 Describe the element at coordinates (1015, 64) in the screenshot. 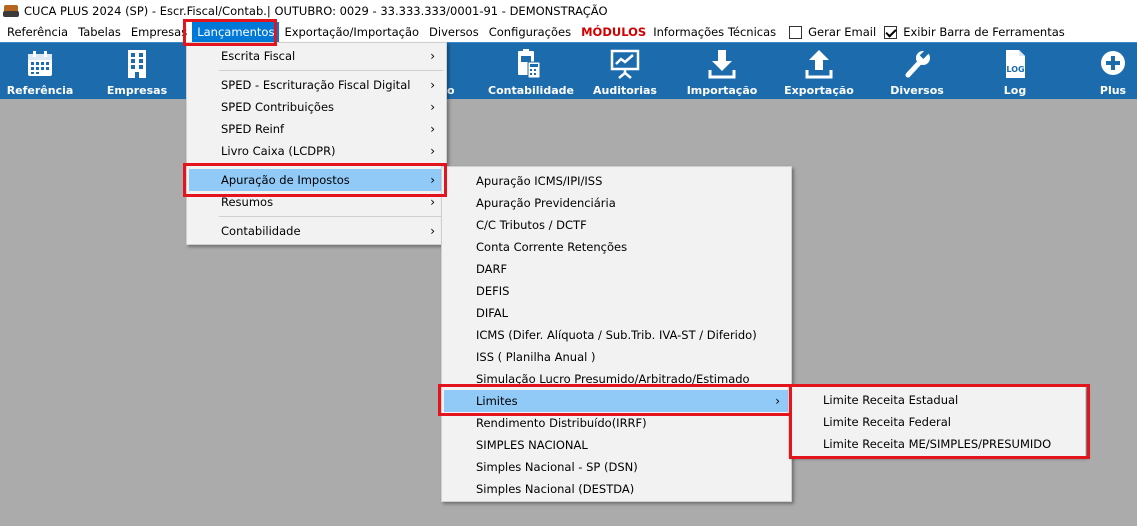

I see `log-file-icon: LOG` at that location.